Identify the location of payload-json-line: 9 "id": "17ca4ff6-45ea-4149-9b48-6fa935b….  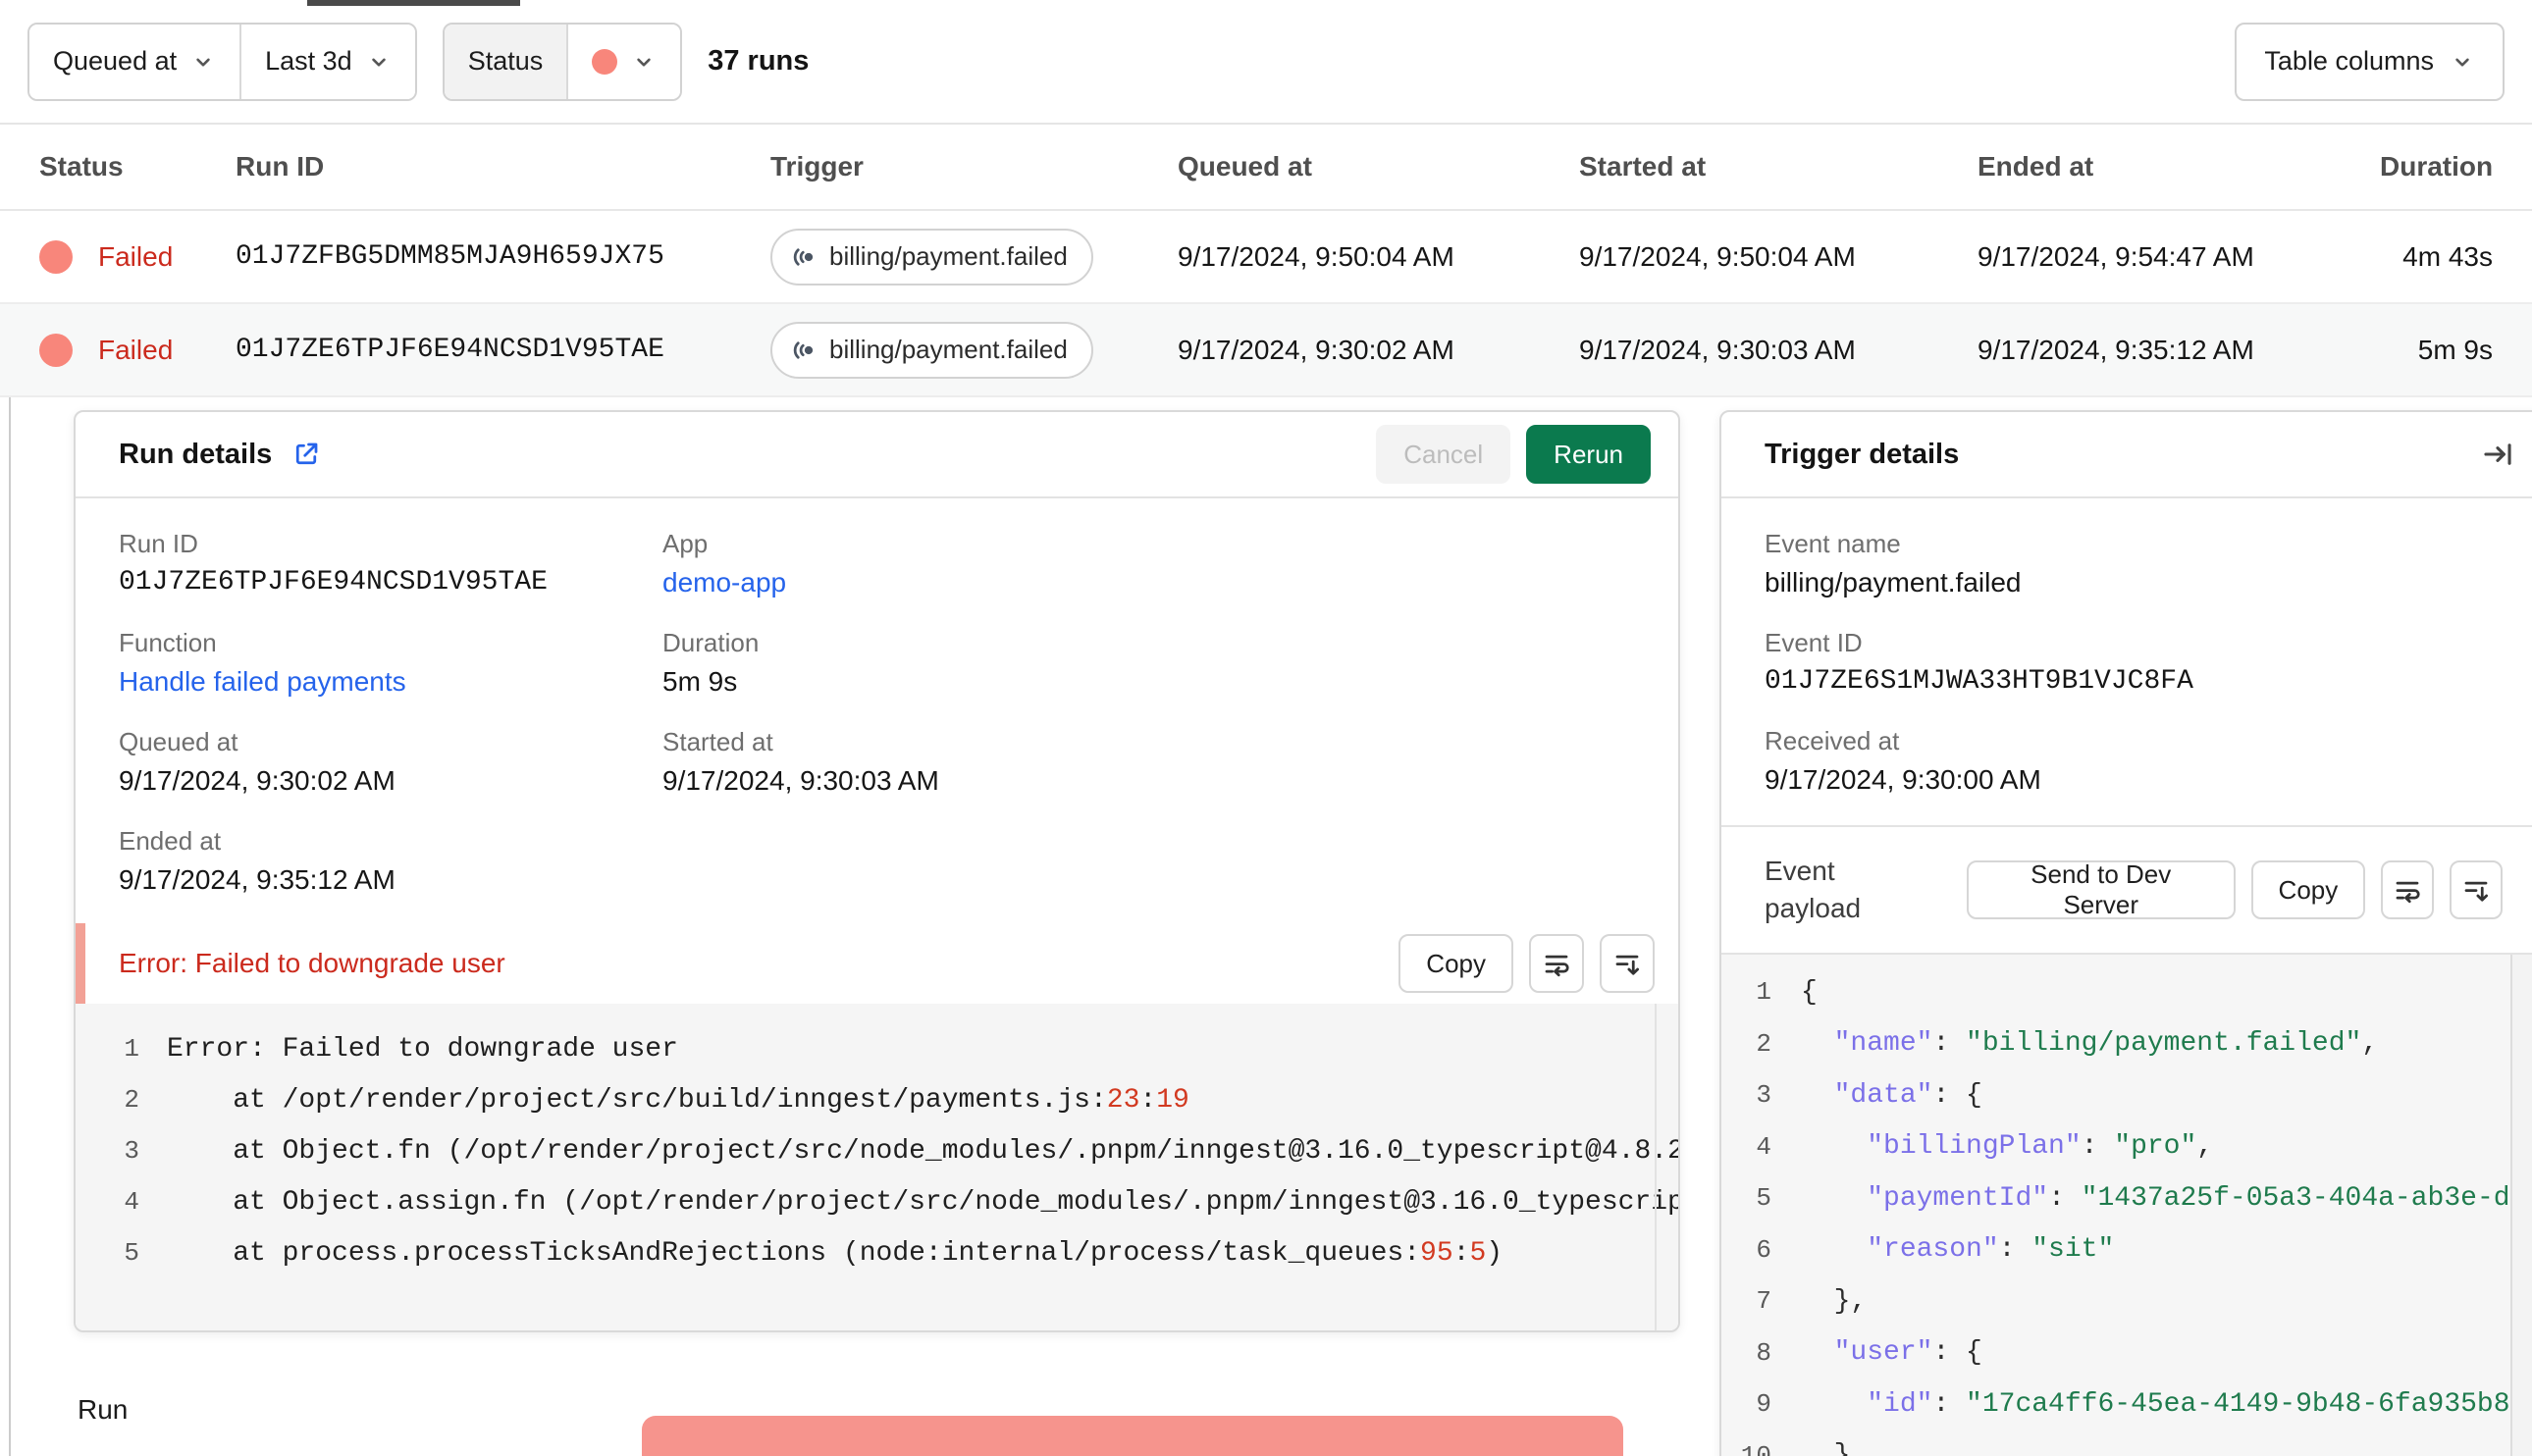
(2126, 1404).